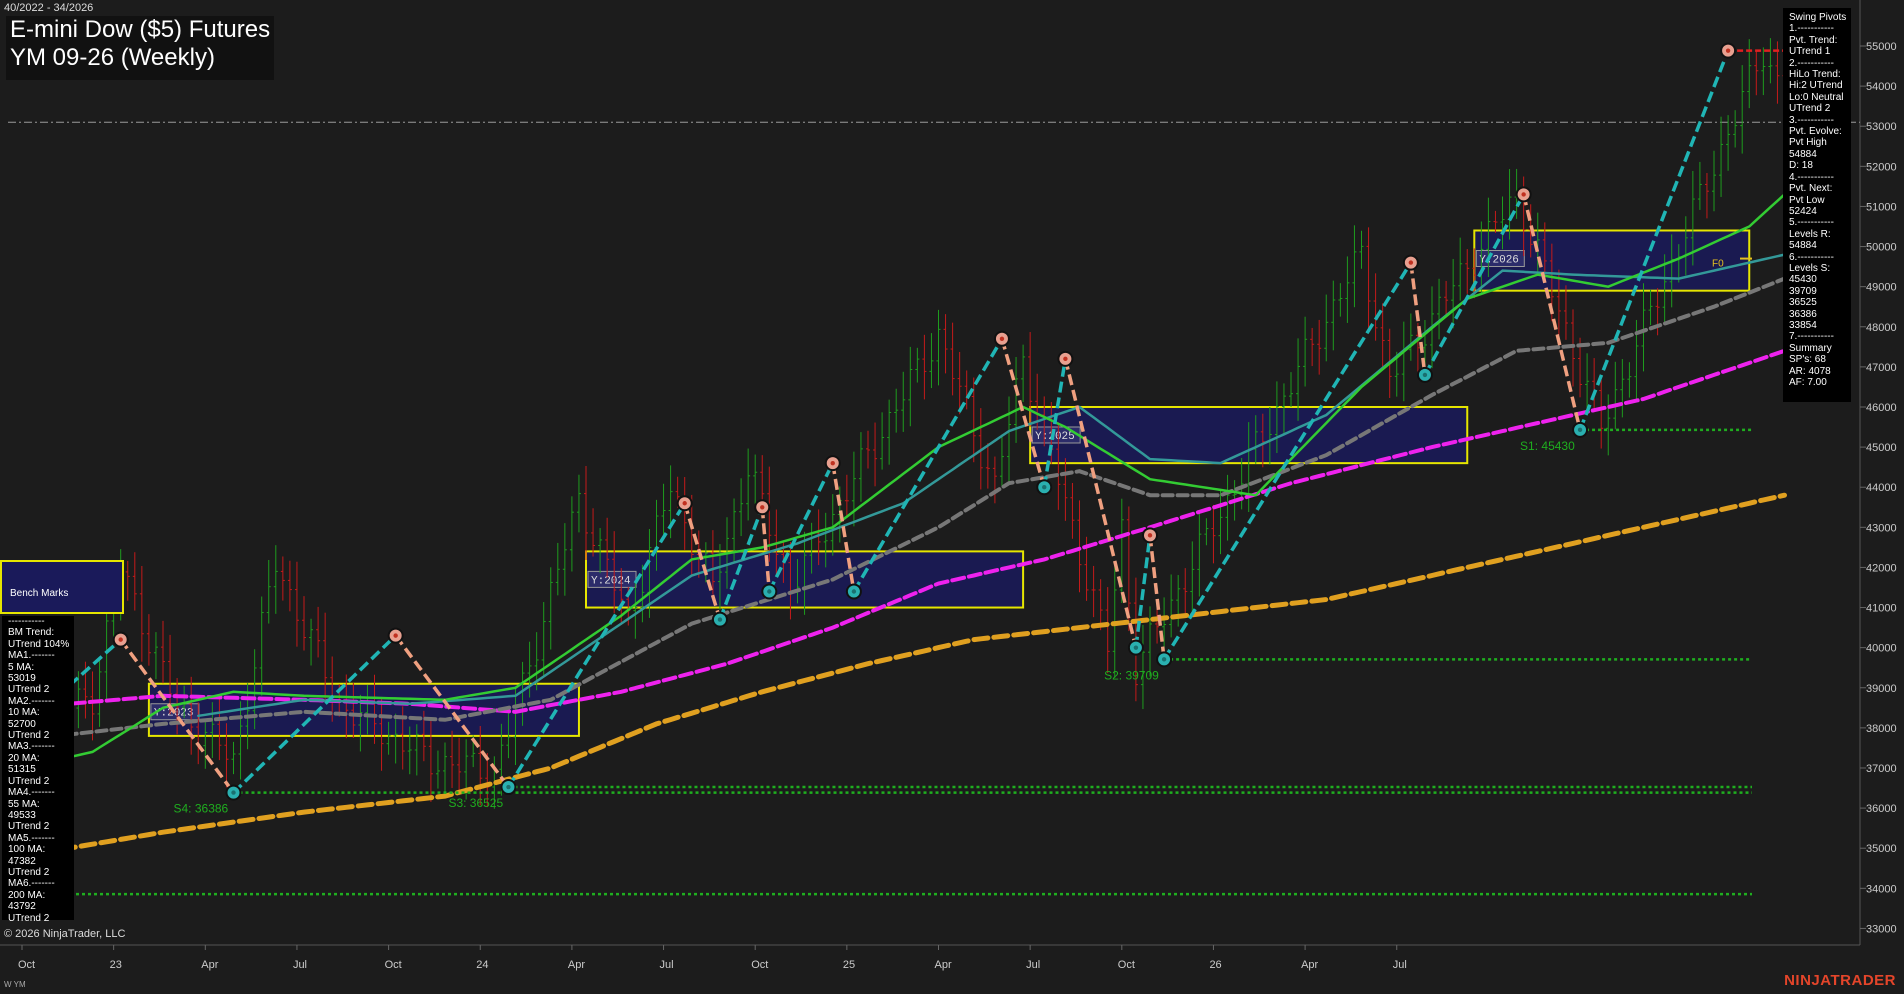  What do you see at coordinates (24, 804) in the screenshot?
I see `bench-panel-line: 55 MA:` at bounding box center [24, 804].